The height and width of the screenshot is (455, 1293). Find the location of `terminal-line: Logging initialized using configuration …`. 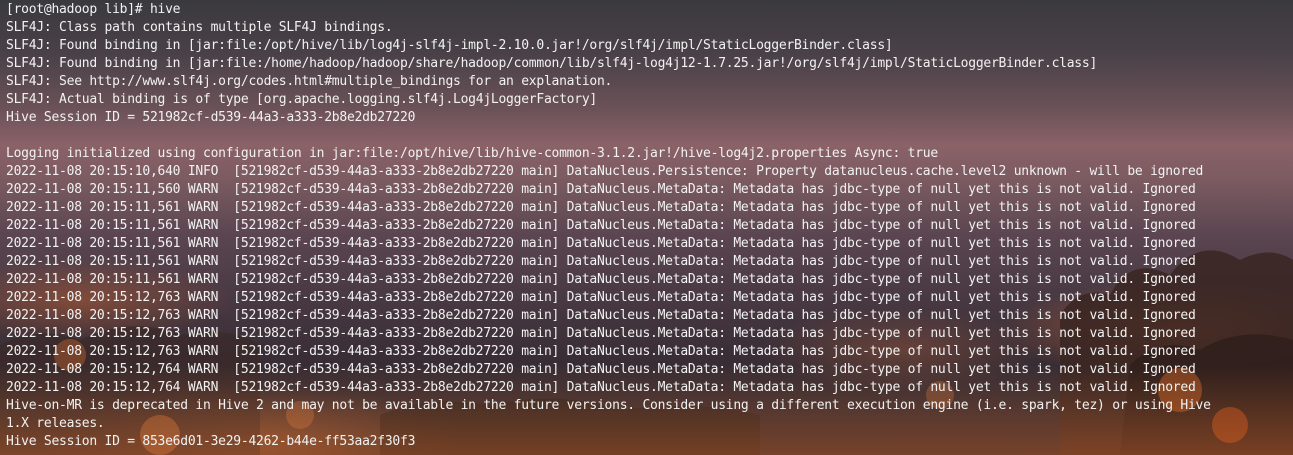

terminal-line: Logging initialized using configuration … is located at coordinates (472, 153).